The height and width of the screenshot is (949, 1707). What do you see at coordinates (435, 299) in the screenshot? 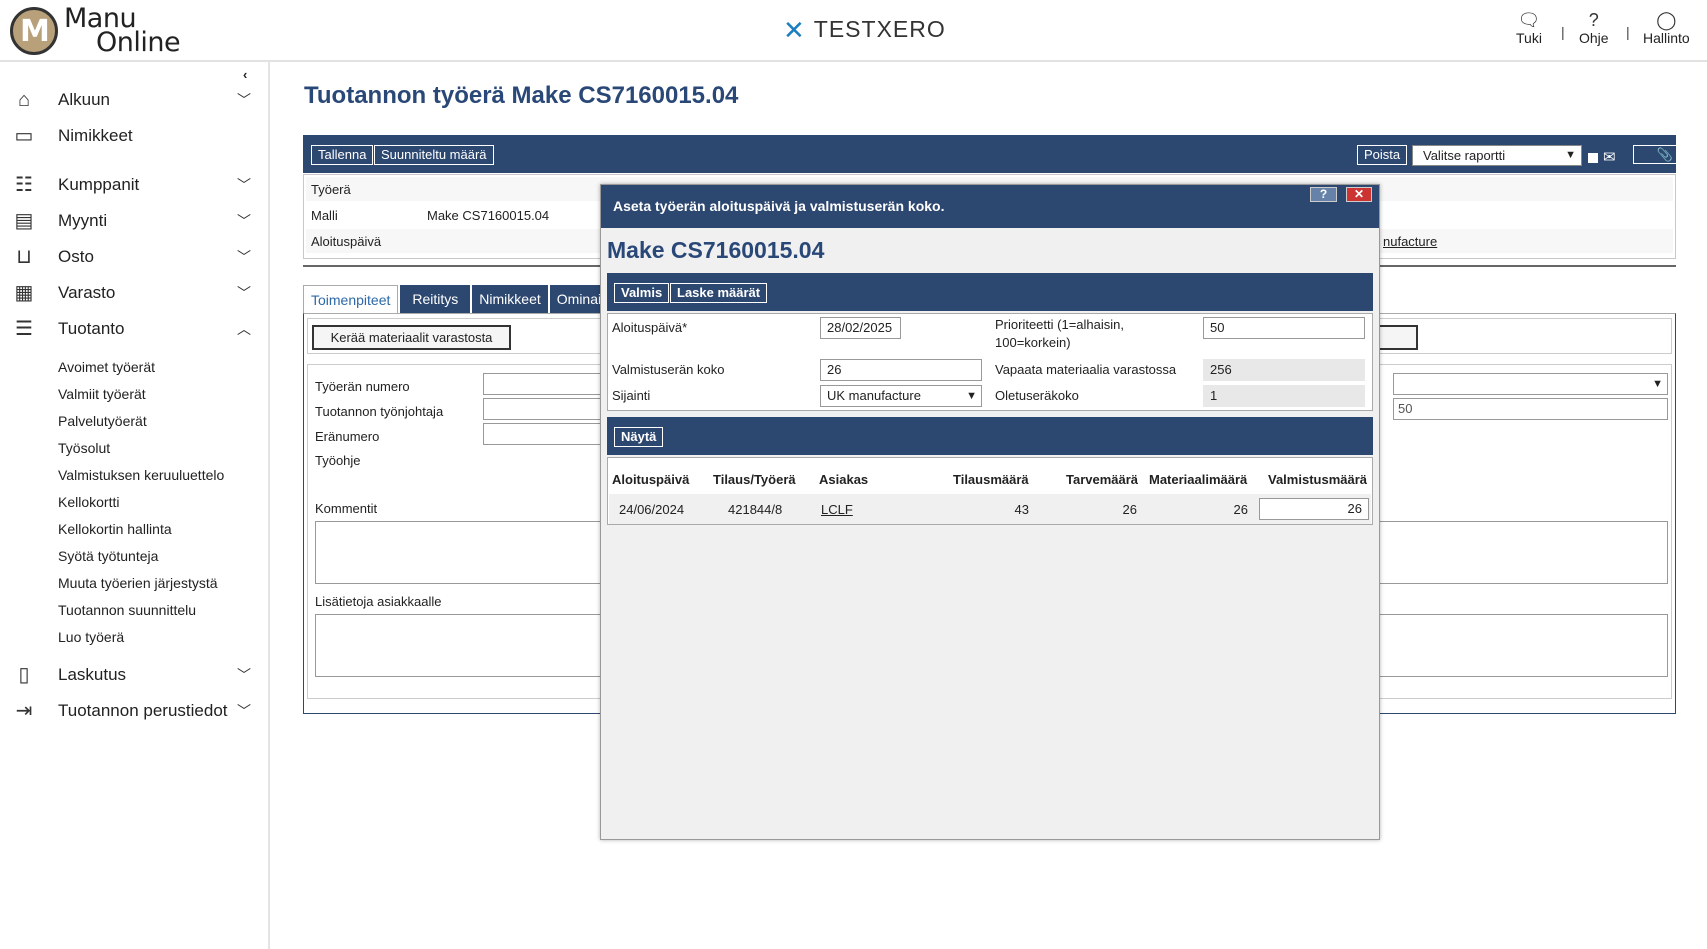
I see `tab-reititys: Reititys` at bounding box center [435, 299].